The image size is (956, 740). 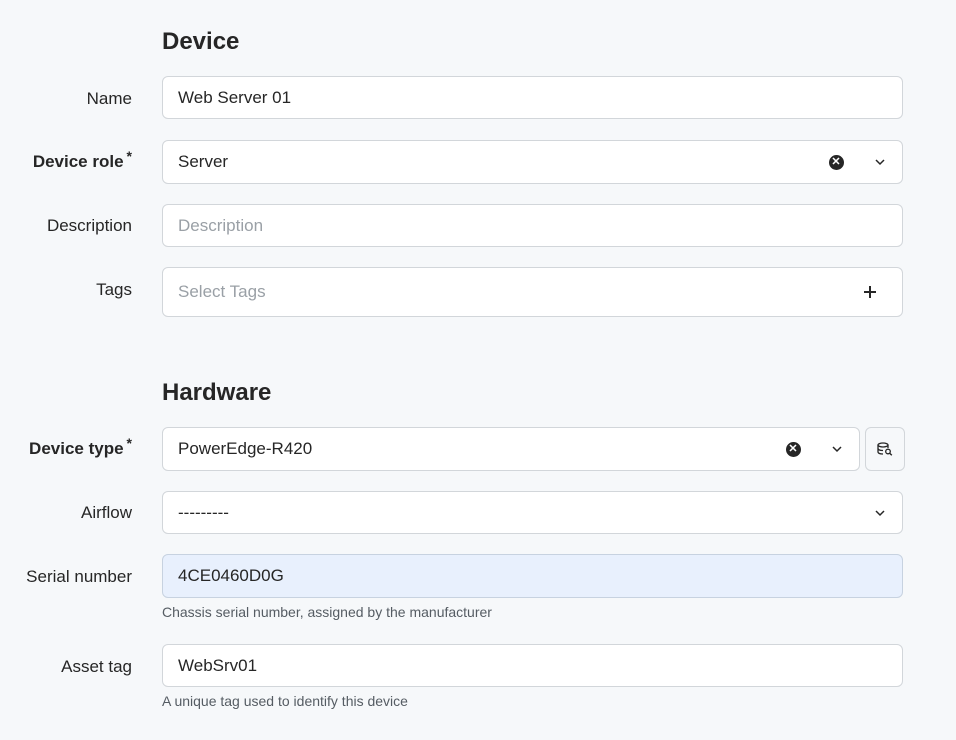 I want to click on device-role-value: Server, so click(x=203, y=161).